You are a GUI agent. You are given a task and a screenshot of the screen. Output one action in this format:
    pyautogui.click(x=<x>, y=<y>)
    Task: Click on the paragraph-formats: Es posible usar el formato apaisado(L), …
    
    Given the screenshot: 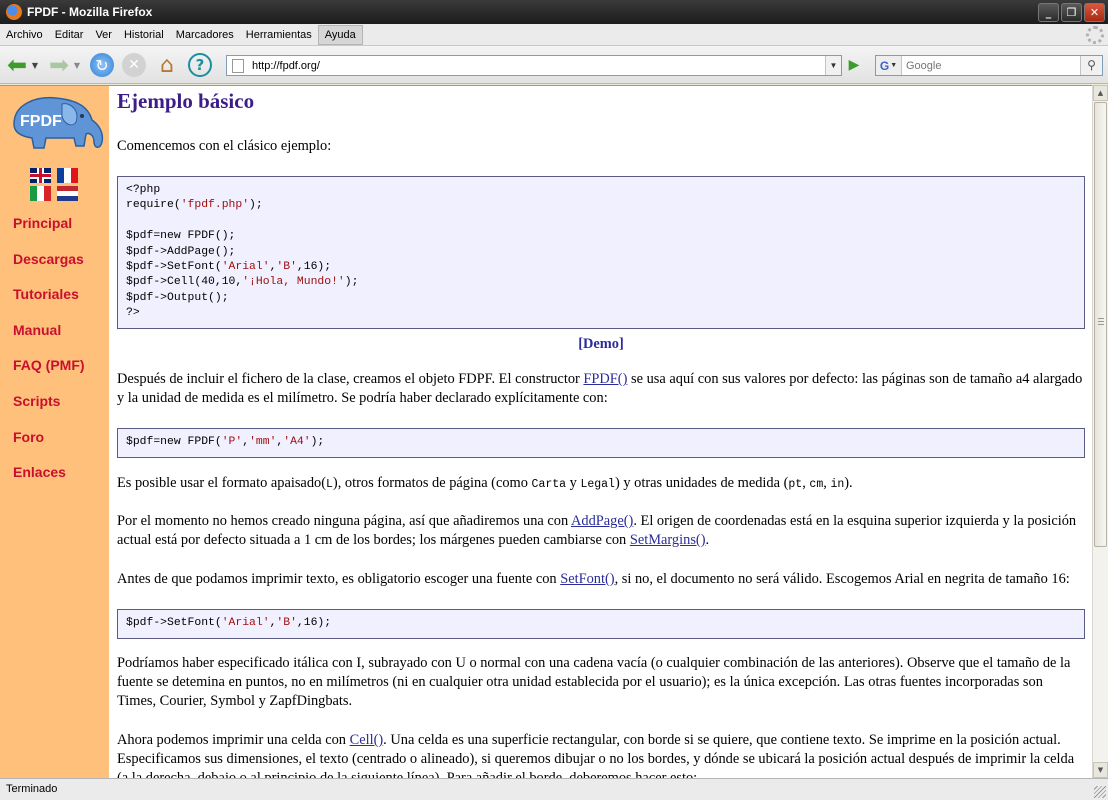 What is the action you would take?
    pyautogui.click(x=601, y=484)
    